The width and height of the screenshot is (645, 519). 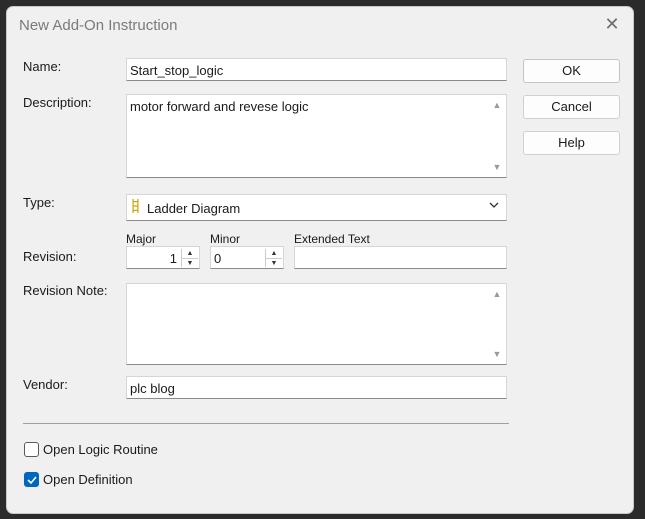 What do you see at coordinates (332, 239) in the screenshot?
I see `extended-text-label: Extended Text` at bounding box center [332, 239].